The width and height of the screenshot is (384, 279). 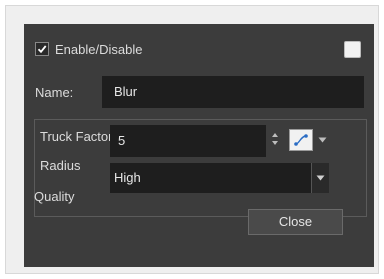 I want to click on close-button: Close, so click(x=295, y=222).